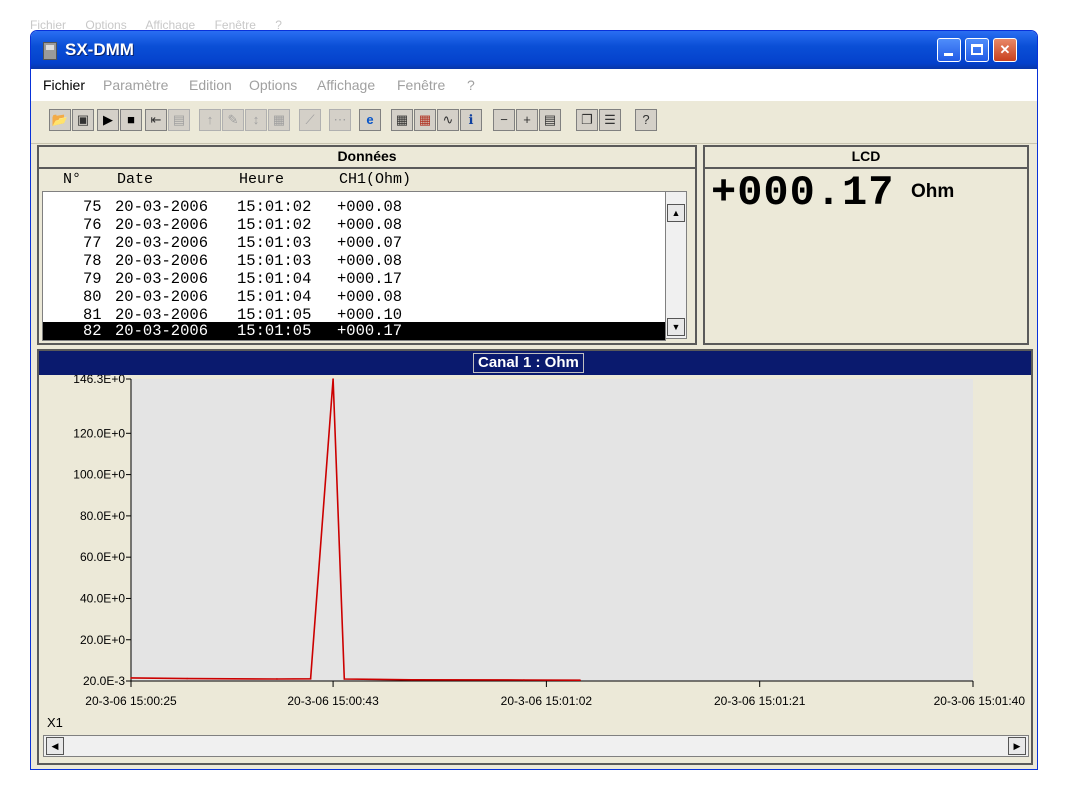  Describe the element at coordinates (256, 120) in the screenshot. I see `probe-icon: ↕` at that location.